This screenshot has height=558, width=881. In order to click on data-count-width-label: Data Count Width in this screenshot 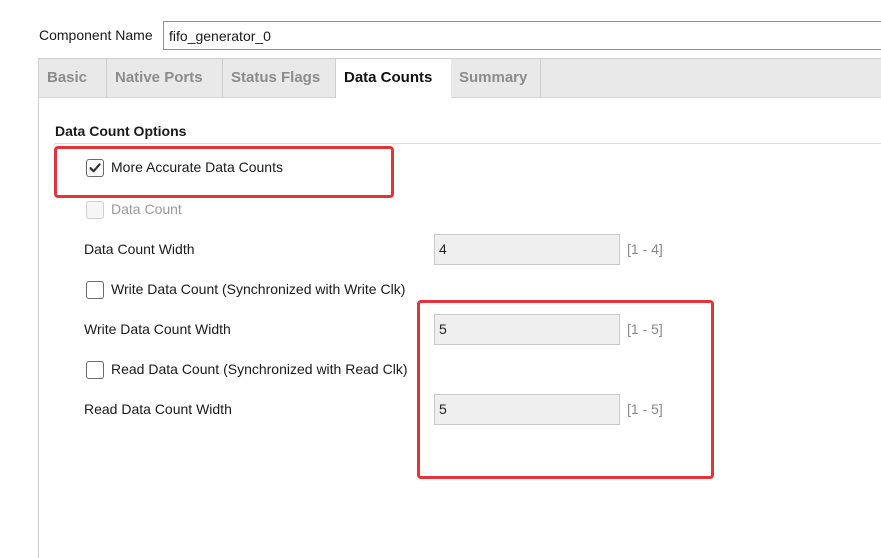, I will do `click(139, 249)`.